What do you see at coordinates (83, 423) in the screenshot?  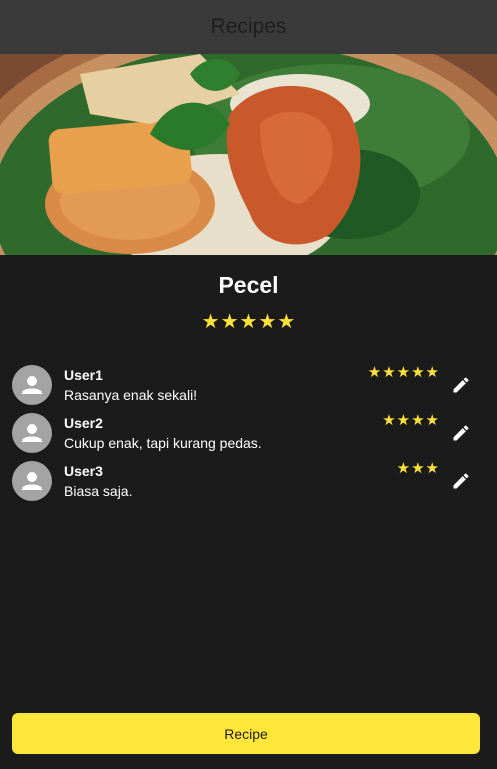 I see `review-user: User2` at bounding box center [83, 423].